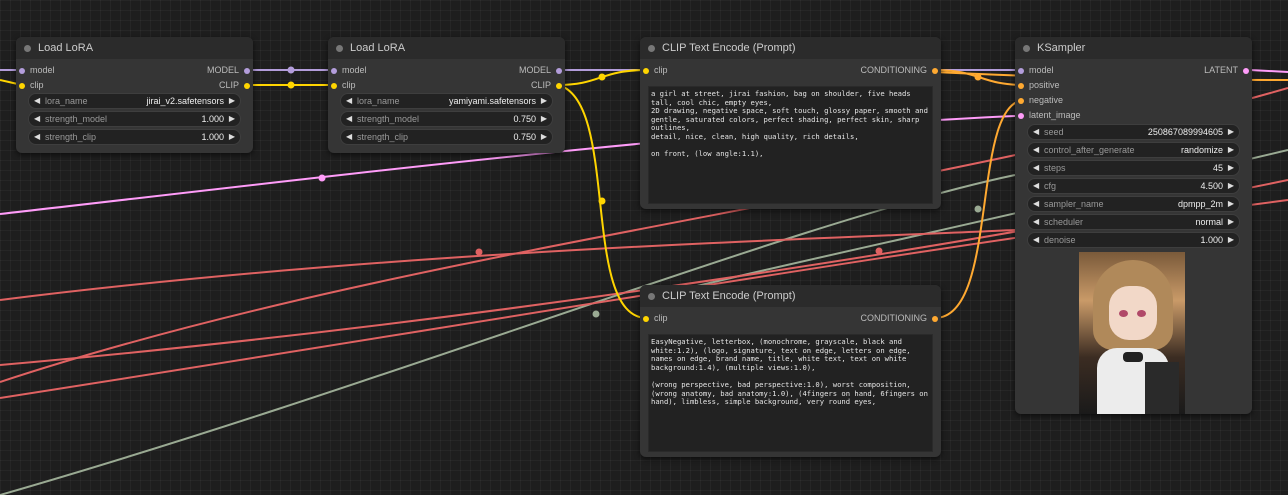  Describe the element at coordinates (1039, 85) in the screenshot. I see `input-positive: positive` at that location.